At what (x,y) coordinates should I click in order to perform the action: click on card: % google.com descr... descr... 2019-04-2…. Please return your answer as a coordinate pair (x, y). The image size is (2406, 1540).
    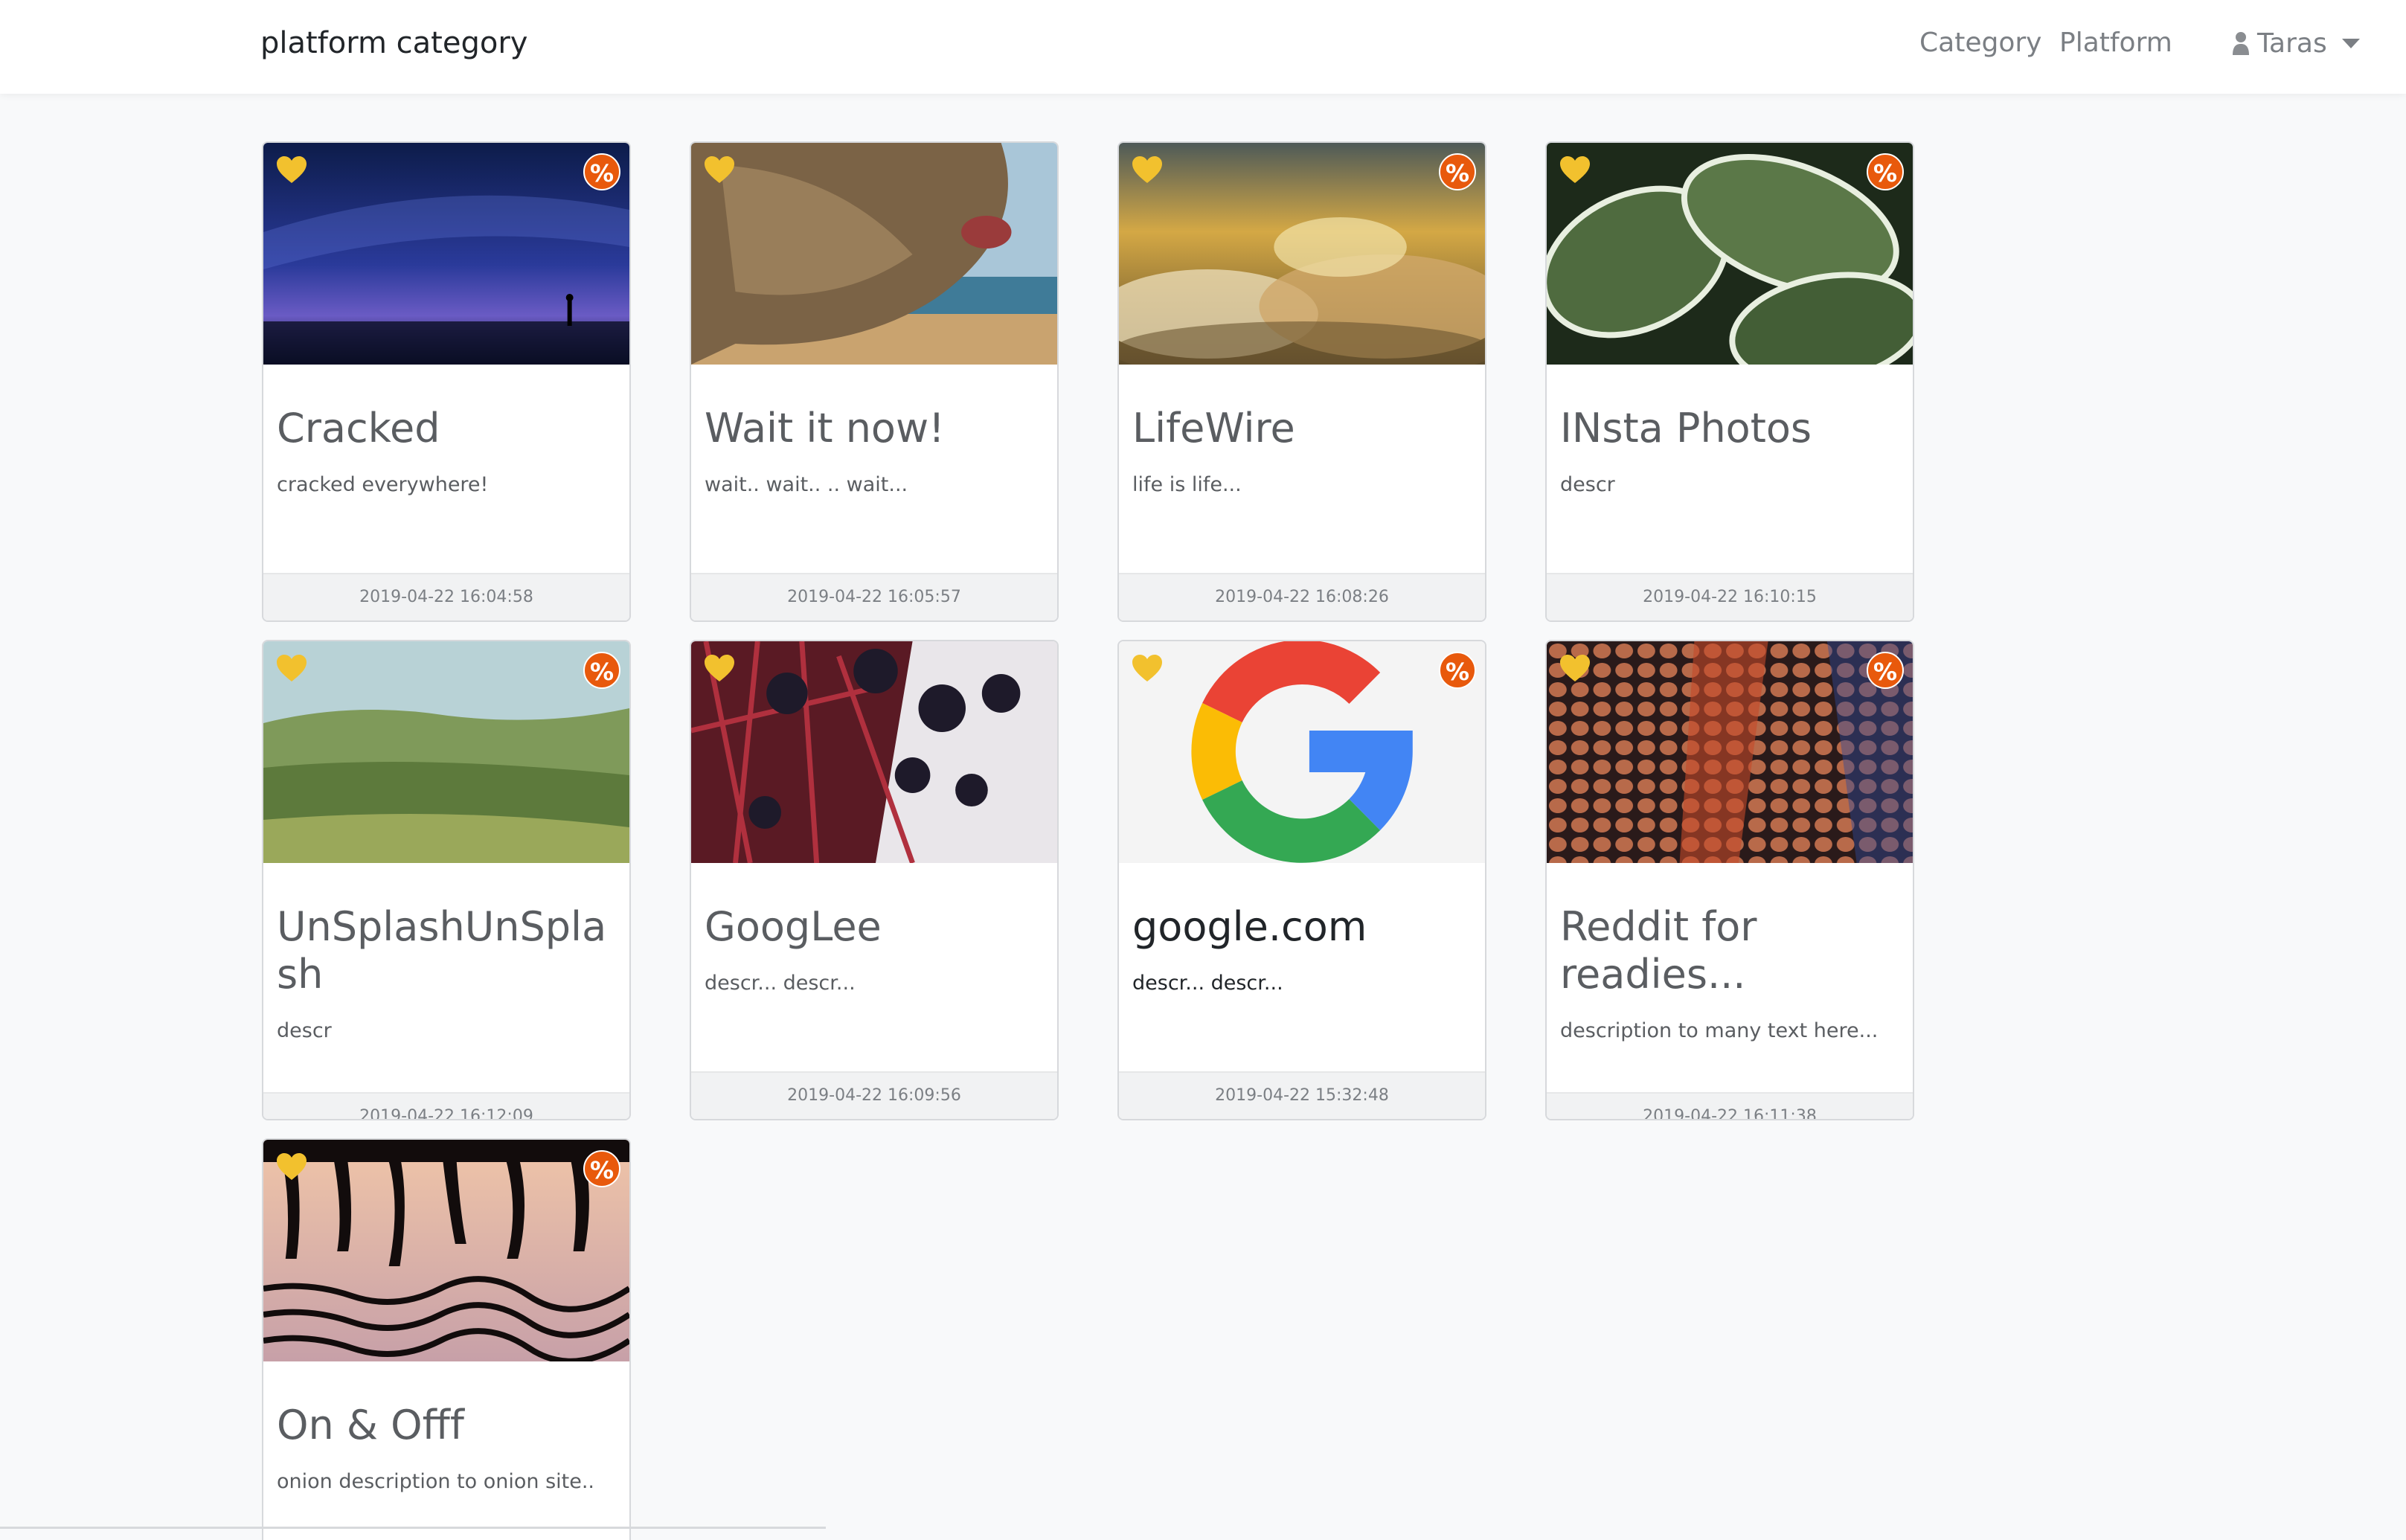
    Looking at the image, I should click on (1302, 880).